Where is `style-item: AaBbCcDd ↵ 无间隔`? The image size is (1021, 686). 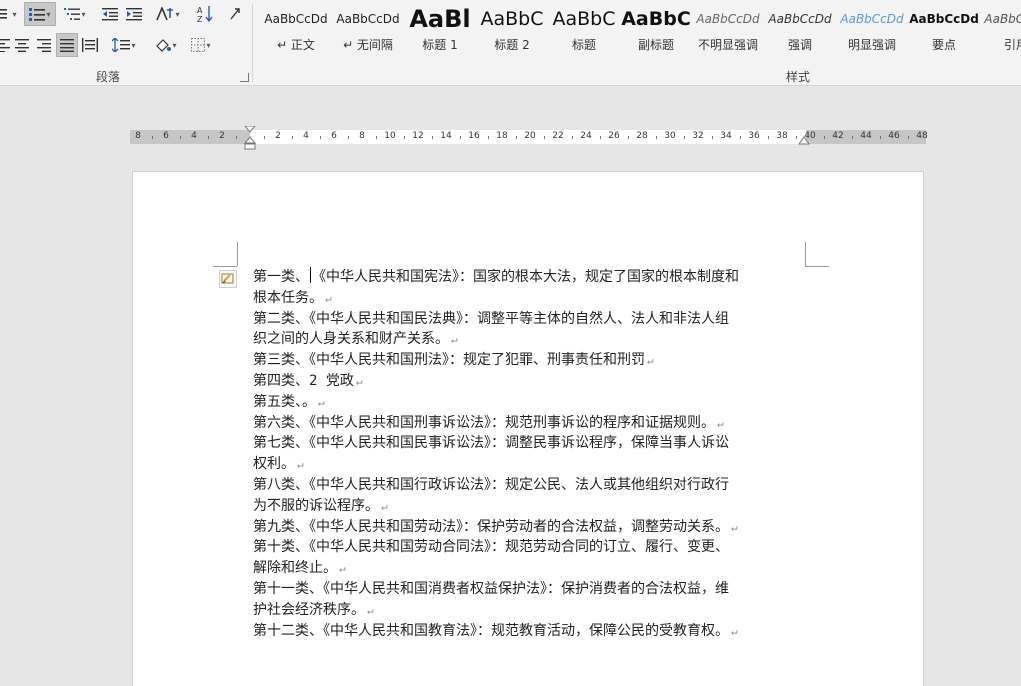
style-item: AaBbCcDd ↵ 无间隔 is located at coordinates (368, 30).